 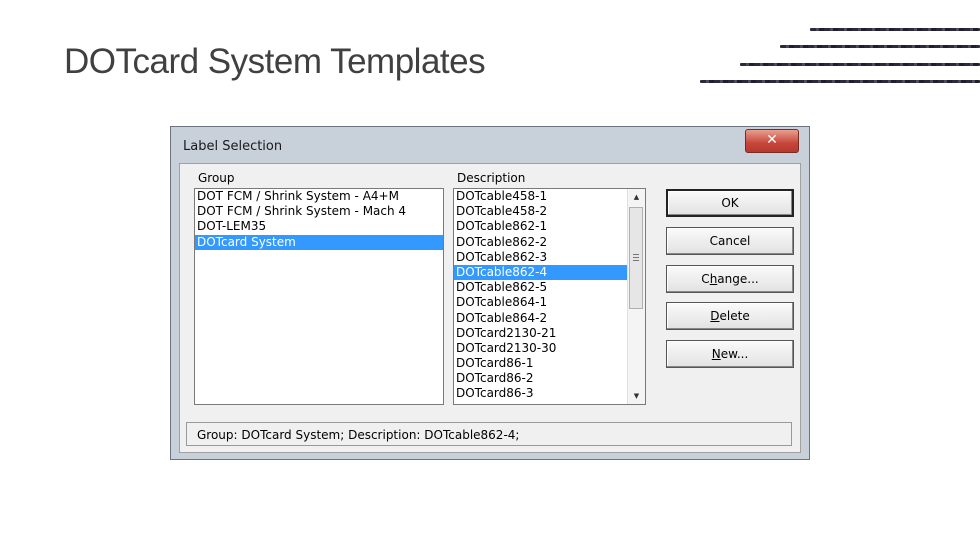 I want to click on grip-icon, so click(x=636, y=257).